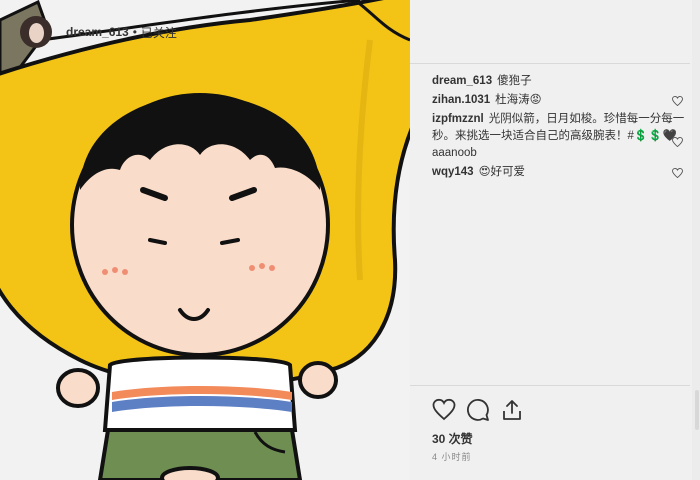 The width and height of the screenshot is (700, 480). What do you see at coordinates (458, 119) in the screenshot?
I see `comment-username: izpfmzznl` at bounding box center [458, 119].